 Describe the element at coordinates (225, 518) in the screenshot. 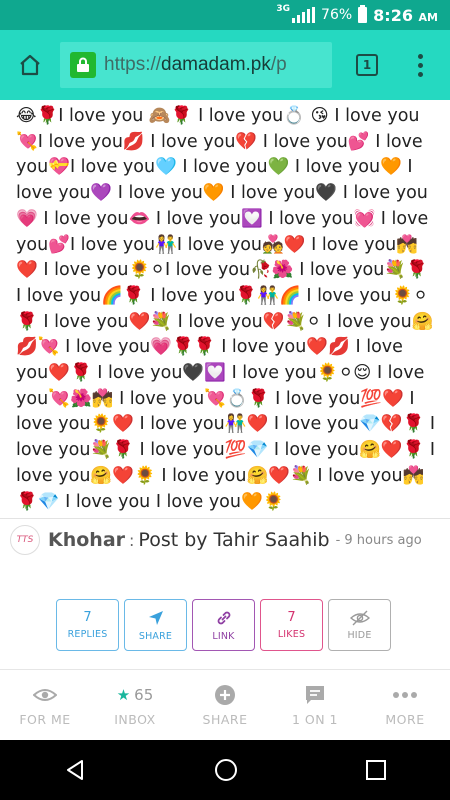

I see `divider` at that location.